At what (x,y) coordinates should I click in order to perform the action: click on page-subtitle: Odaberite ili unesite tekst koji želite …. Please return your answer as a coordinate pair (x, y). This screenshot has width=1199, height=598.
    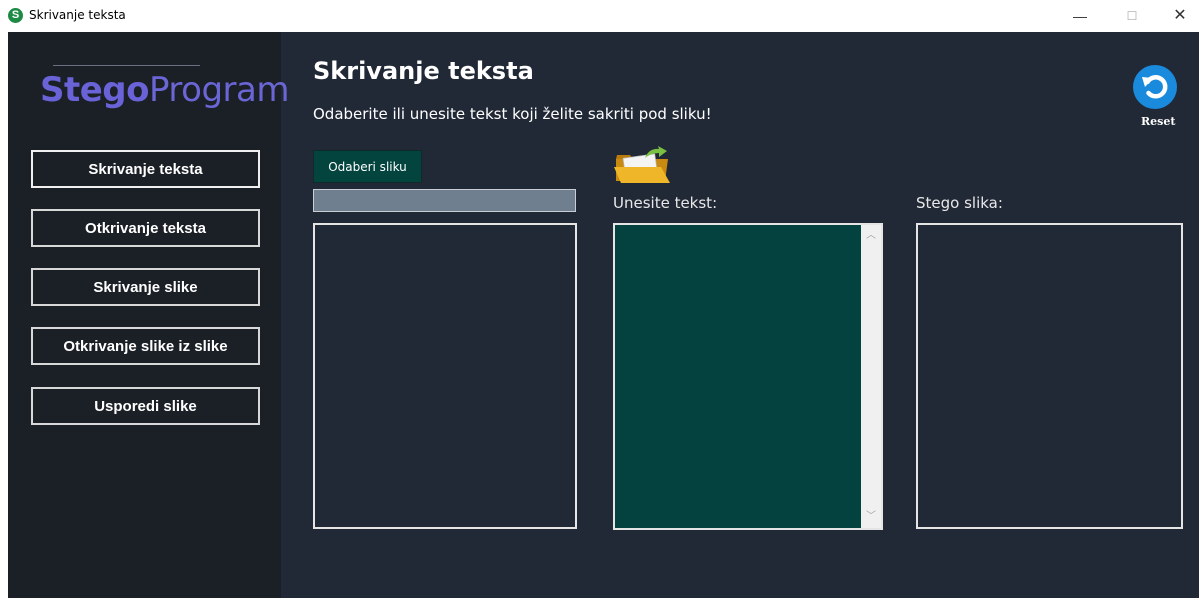
    Looking at the image, I should click on (512, 114).